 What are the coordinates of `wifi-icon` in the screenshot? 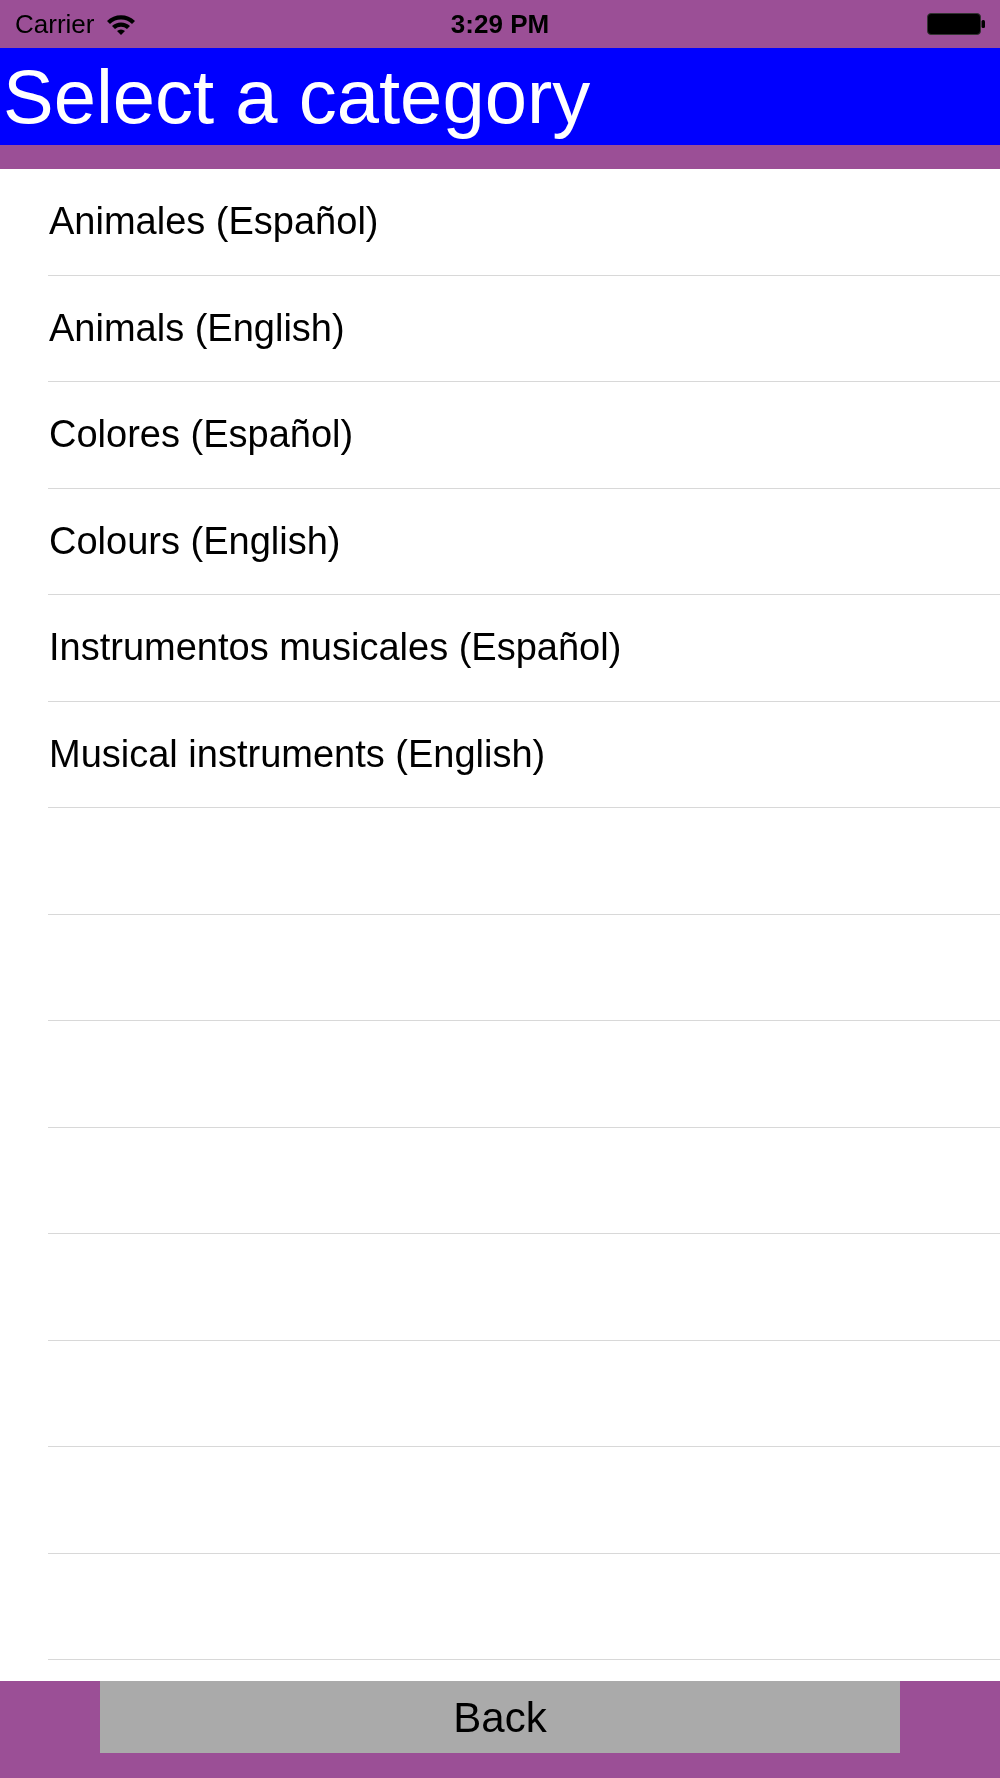 It's located at (121, 24).